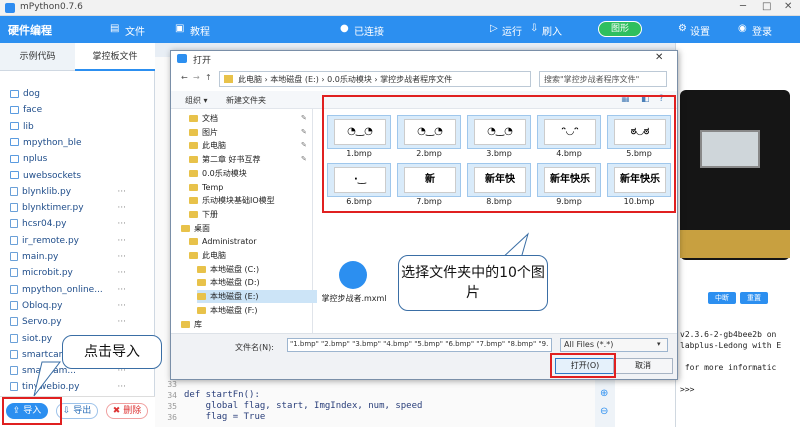 The height and width of the screenshot is (427, 800). What do you see at coordinates (722, 298) in the screenshot?
I see `interrupt-button: 中断` at bounding box center [722, 298].